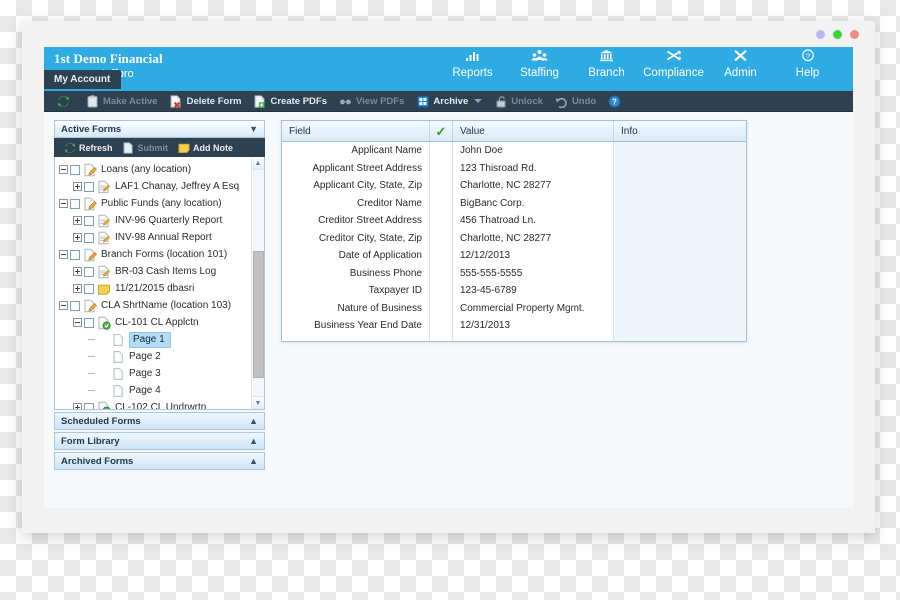 Image resolution: width=900 pixels, height=600 pixels. What do you see at coordinates (807, 57) in the screenshot?
I see `question-circle-icon: ?` at bounding box center [807, 57].